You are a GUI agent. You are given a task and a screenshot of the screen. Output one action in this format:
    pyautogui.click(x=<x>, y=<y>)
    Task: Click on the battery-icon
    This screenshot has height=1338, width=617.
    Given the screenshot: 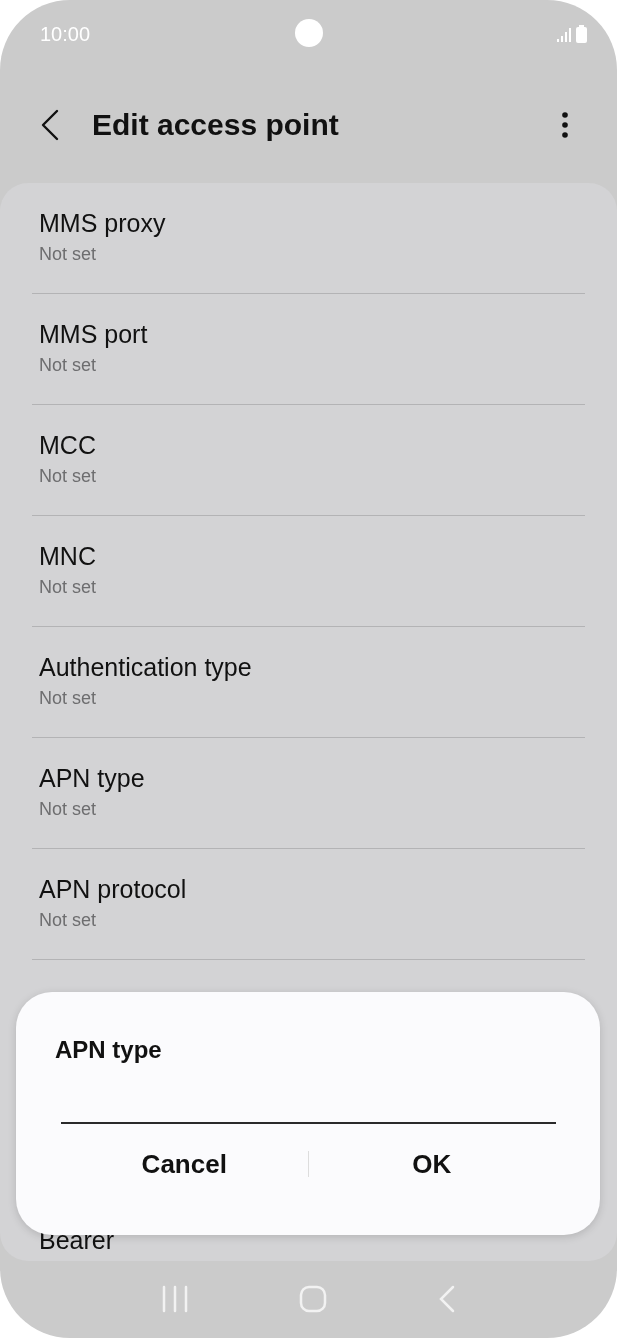 What is the action you would take?
    pyautogui.click(x=581, y=34)
    